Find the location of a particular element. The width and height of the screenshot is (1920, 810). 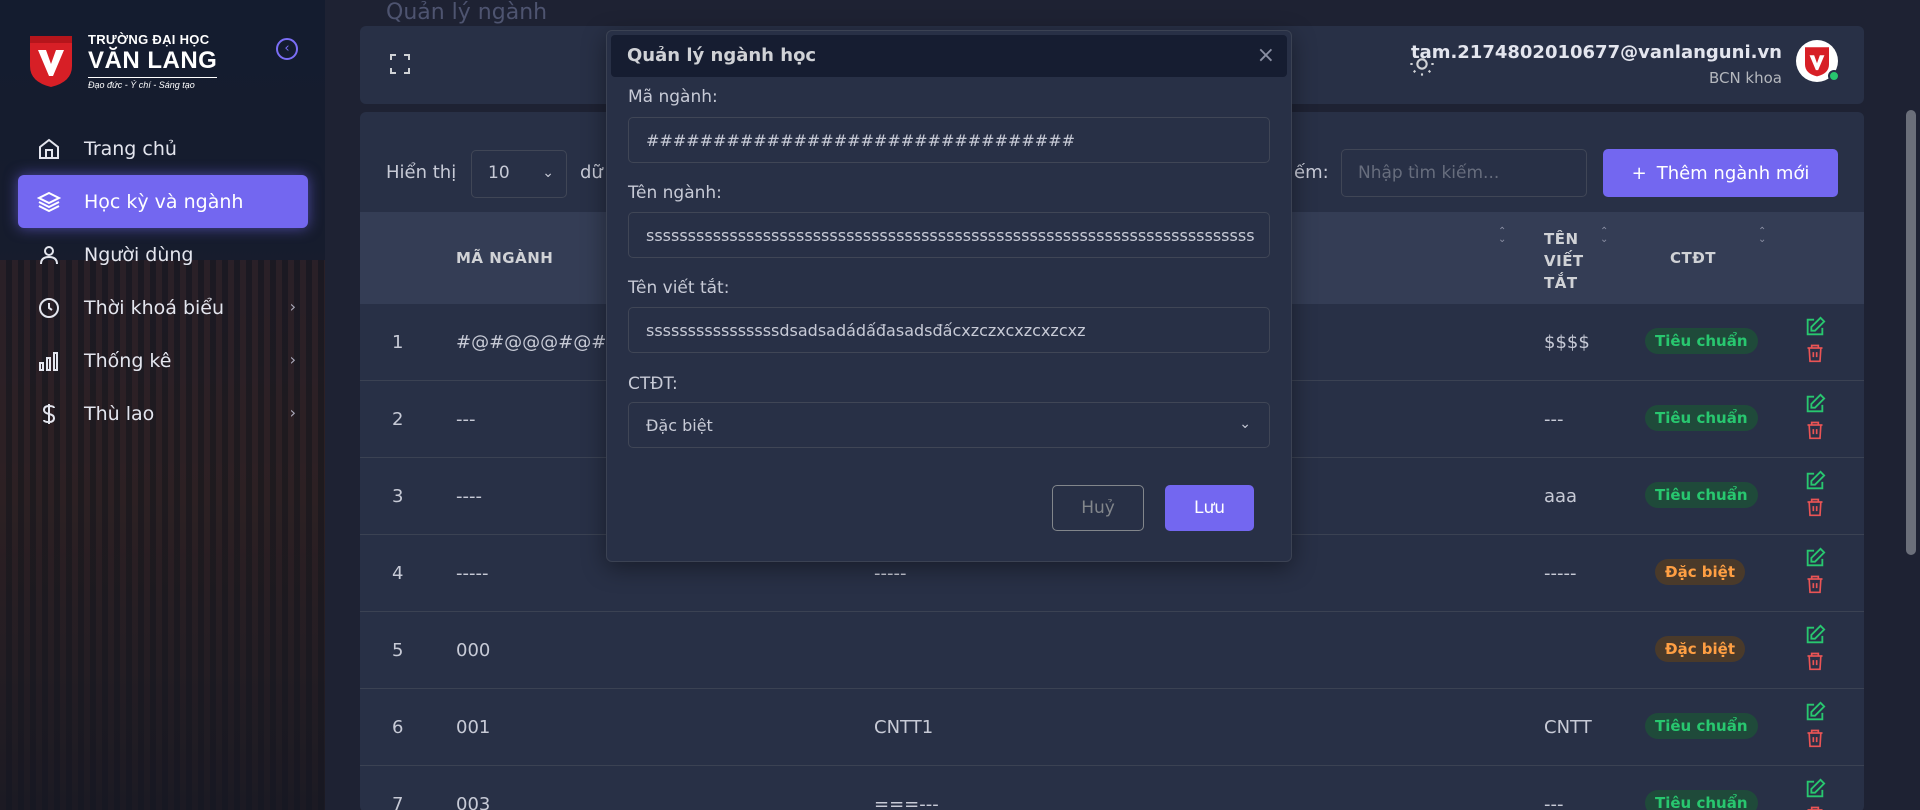

save-button: Lưu is located at coordinates (1209, 508).